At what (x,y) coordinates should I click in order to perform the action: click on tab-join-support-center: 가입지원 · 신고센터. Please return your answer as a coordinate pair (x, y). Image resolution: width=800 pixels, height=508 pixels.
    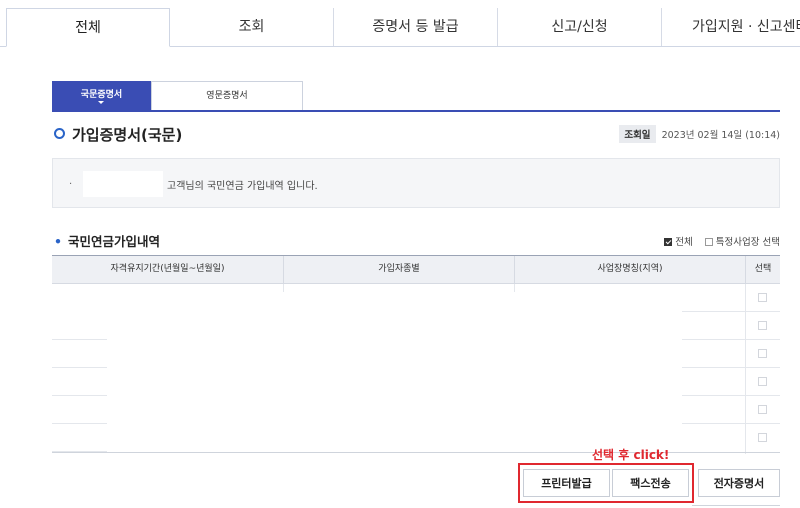
    Looking at the image, I should click on (731, 27).